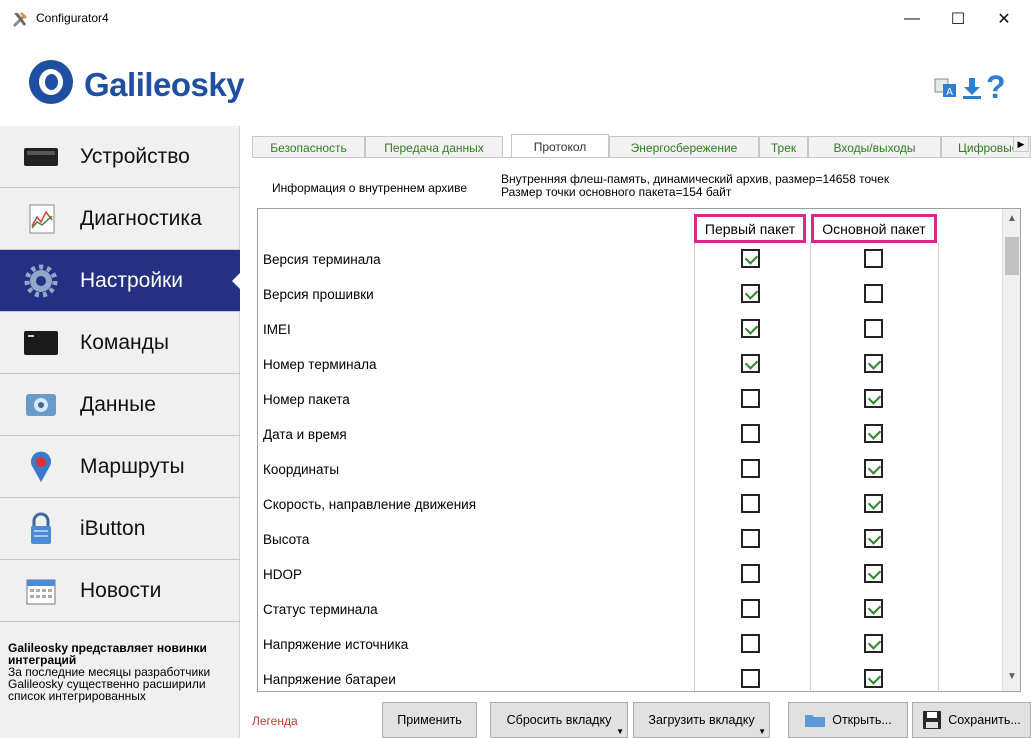 The height and width of the screenshot is (738, 1031). I want to click on diagnostics-icon, so click(42, 218).